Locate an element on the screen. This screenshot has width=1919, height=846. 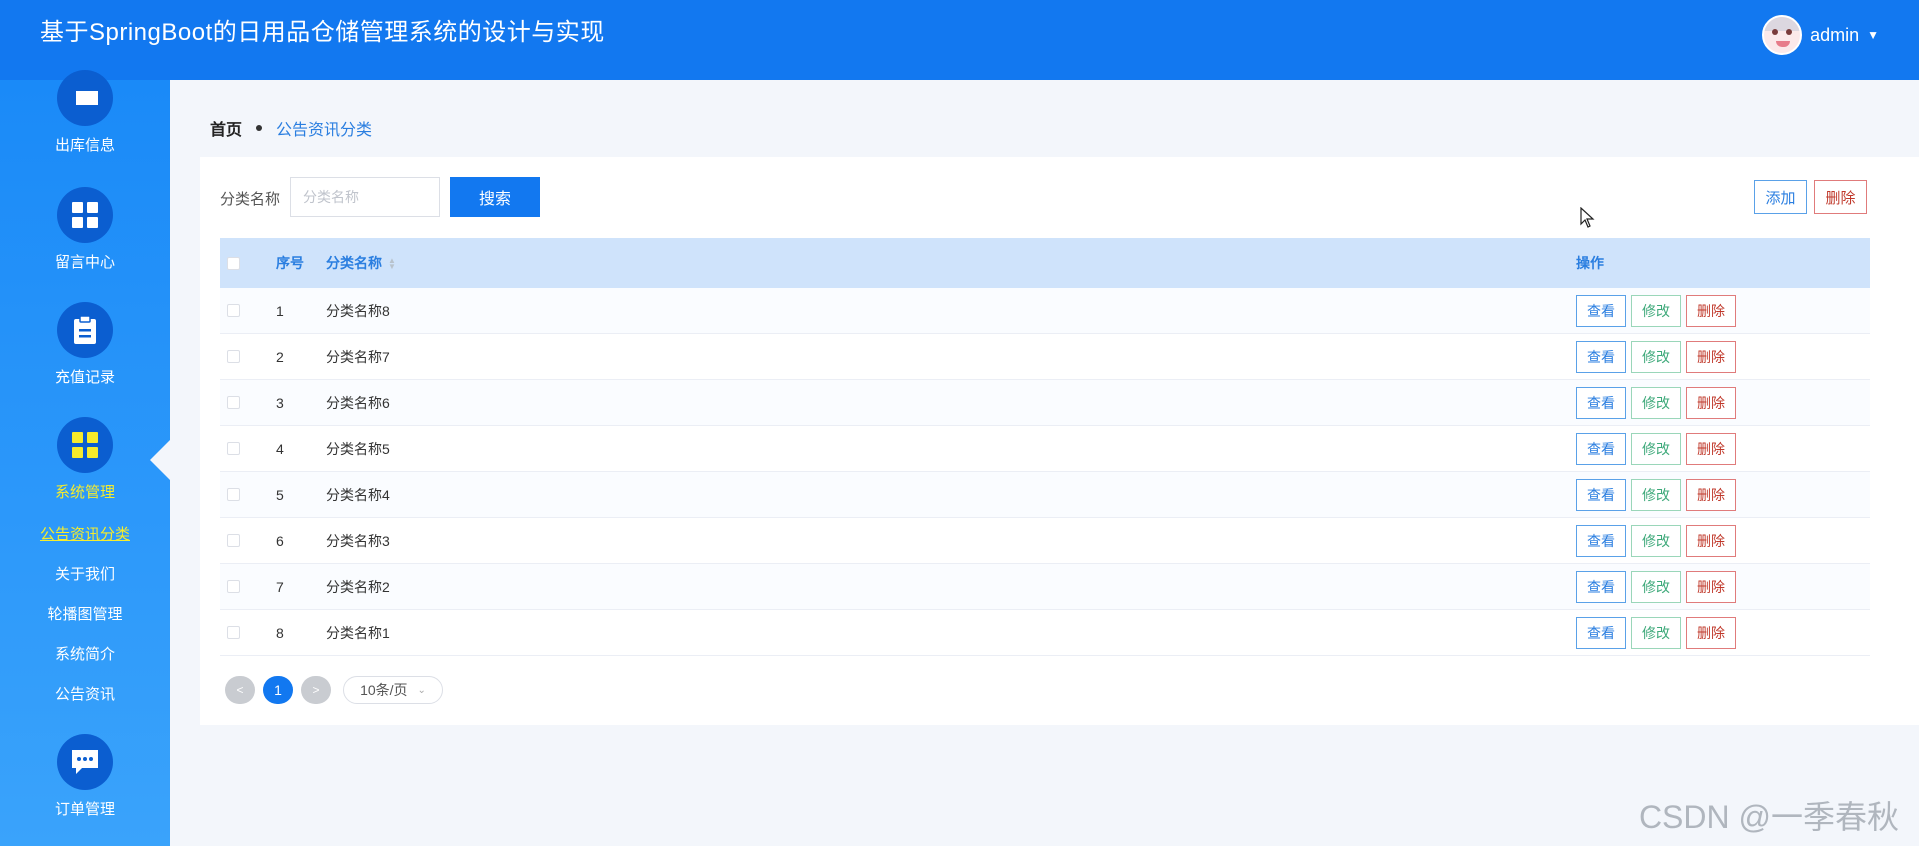
table-row: 2 分类名称7 查看 修改 删除 is located at coordinates (1045, 357).